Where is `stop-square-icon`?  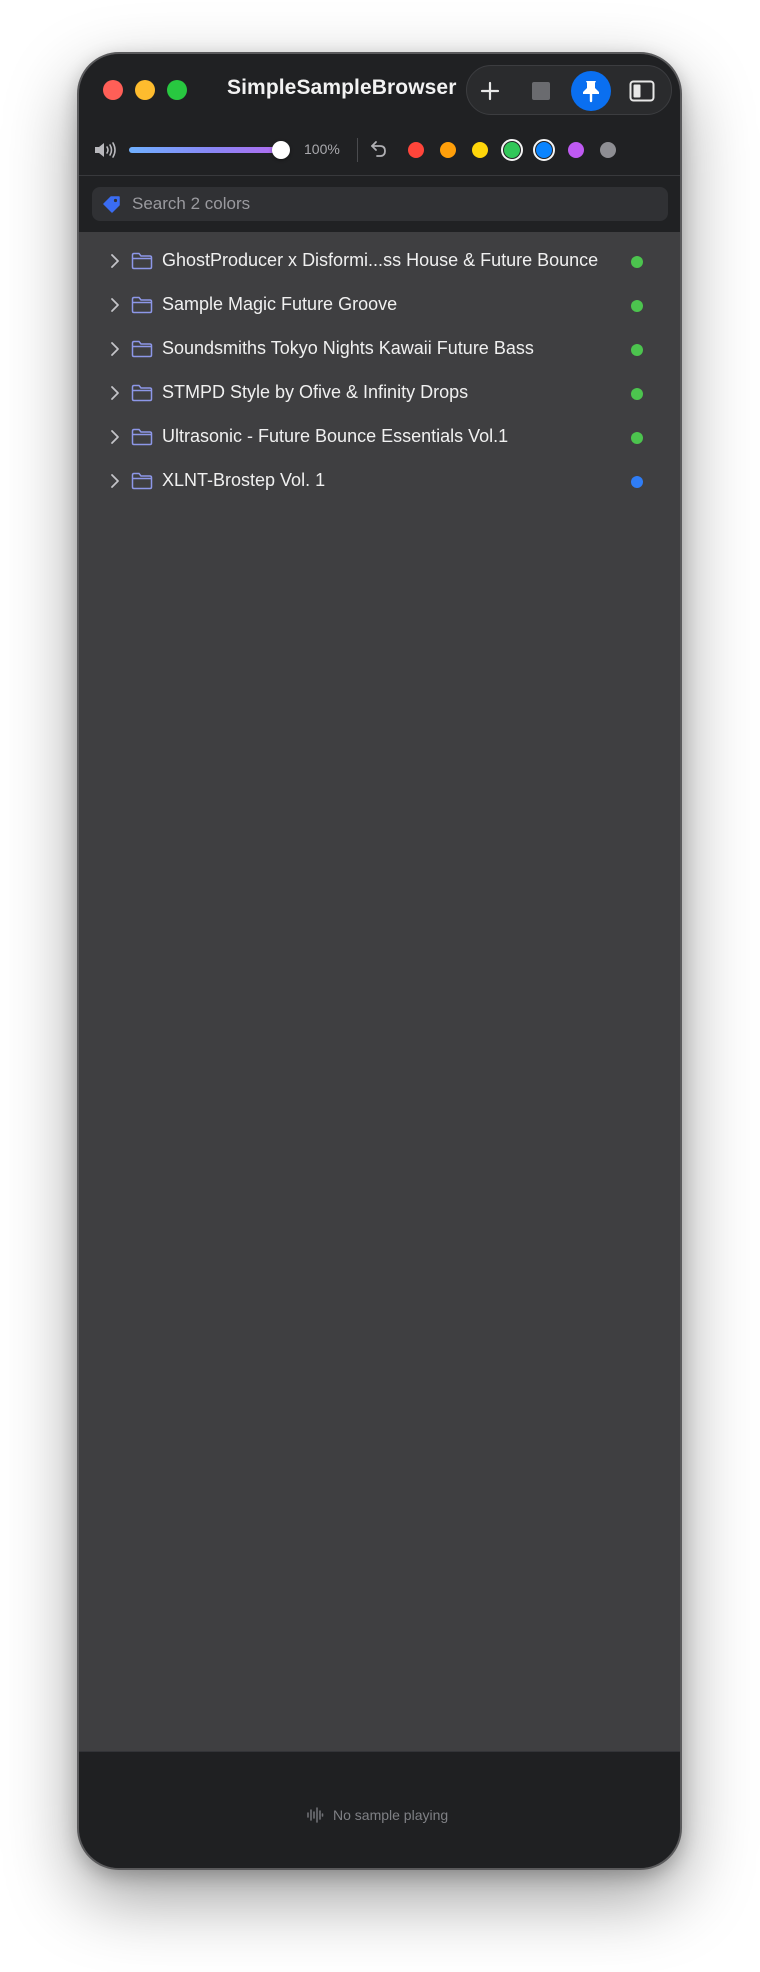
stop-square-icon is located at coordinates (541, 91).